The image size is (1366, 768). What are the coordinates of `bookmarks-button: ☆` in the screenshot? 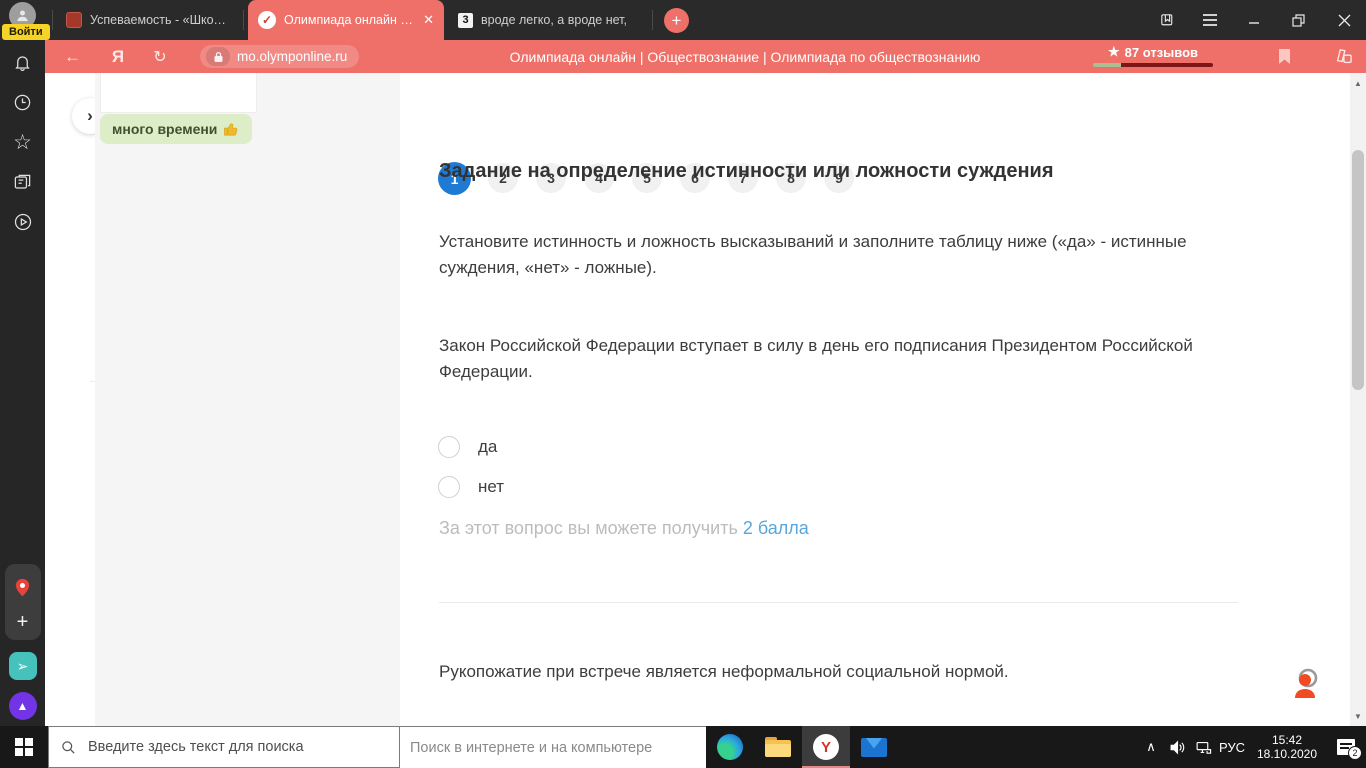 It's located at (22, 142).